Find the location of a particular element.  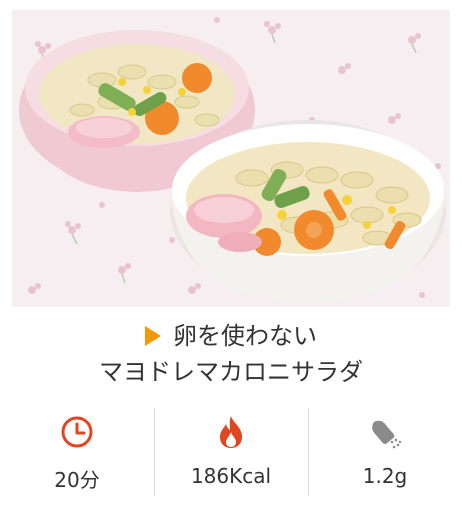

stat-salt: 1.2g is located at coordinates (385, 450).